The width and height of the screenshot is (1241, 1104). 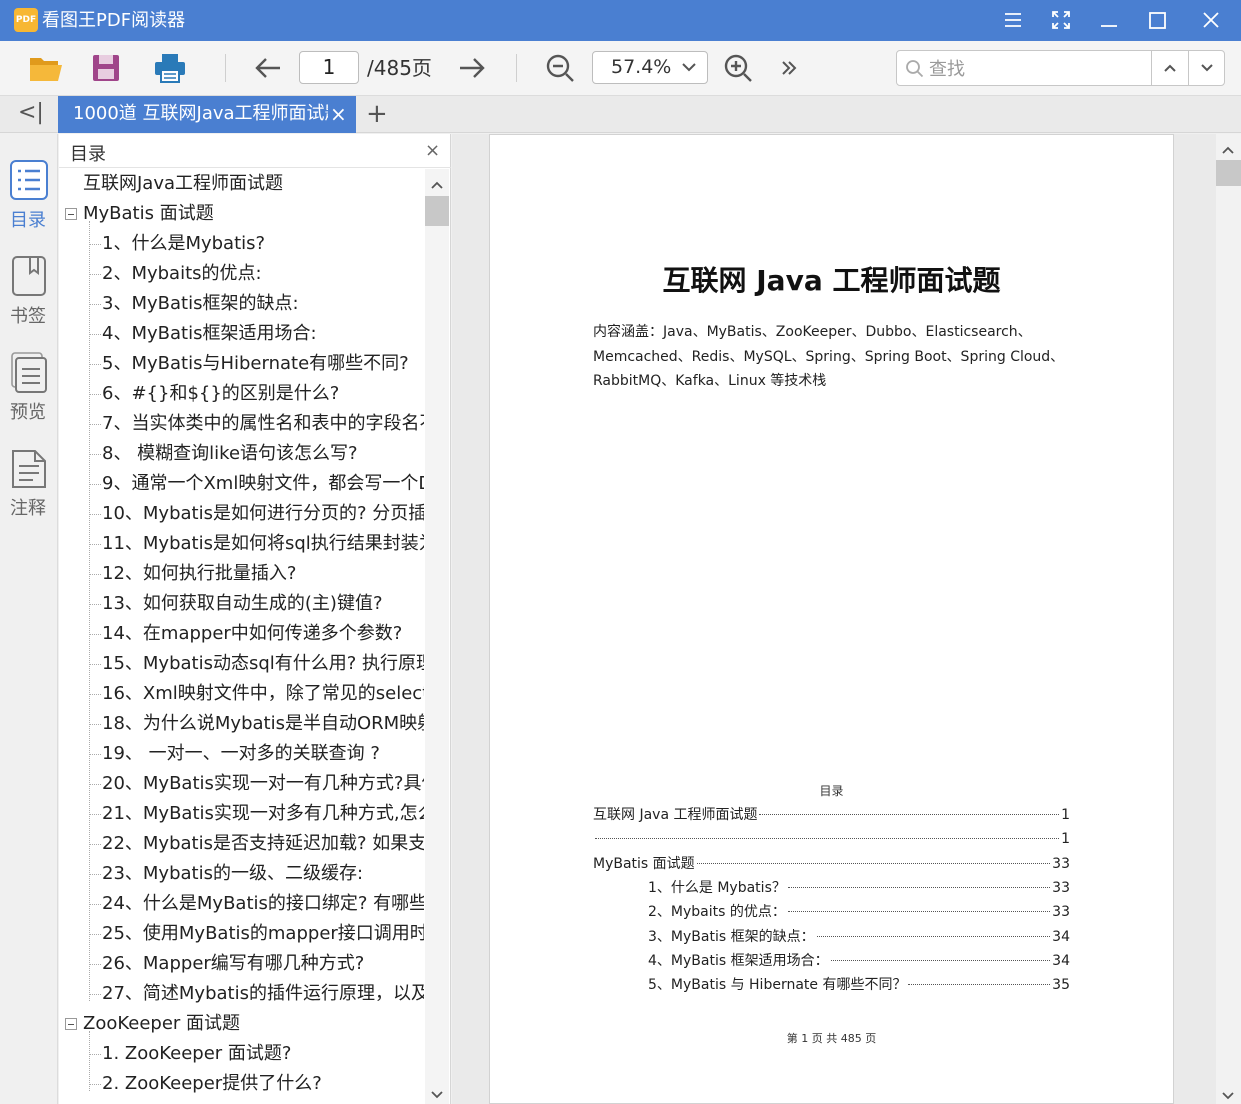 I want to click on outline-close-button: ×, so click(x=432, y=150).